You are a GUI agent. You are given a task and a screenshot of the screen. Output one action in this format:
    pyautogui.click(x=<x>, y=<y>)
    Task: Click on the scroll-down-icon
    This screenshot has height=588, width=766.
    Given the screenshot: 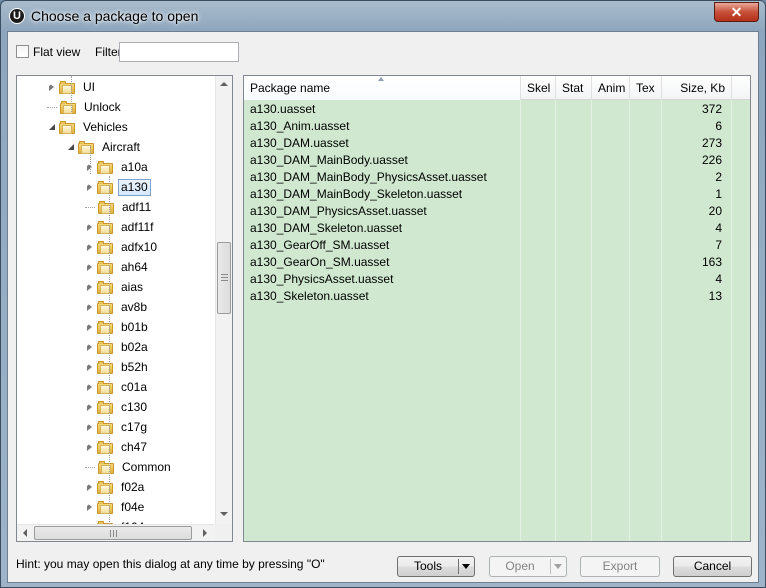 What is the action you would take?
    pyautogui.click(x=224, y=514)
    